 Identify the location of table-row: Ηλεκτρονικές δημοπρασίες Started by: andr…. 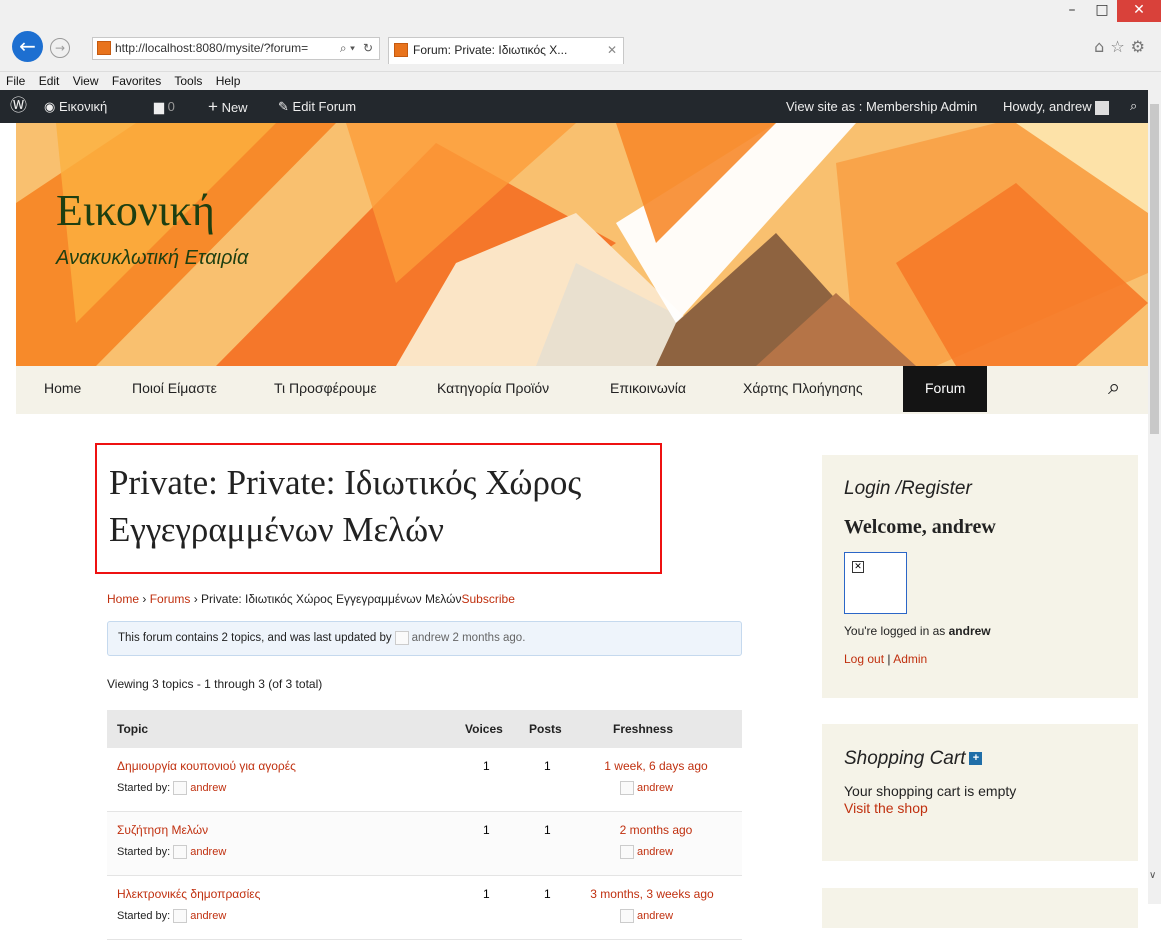
(424, 908).